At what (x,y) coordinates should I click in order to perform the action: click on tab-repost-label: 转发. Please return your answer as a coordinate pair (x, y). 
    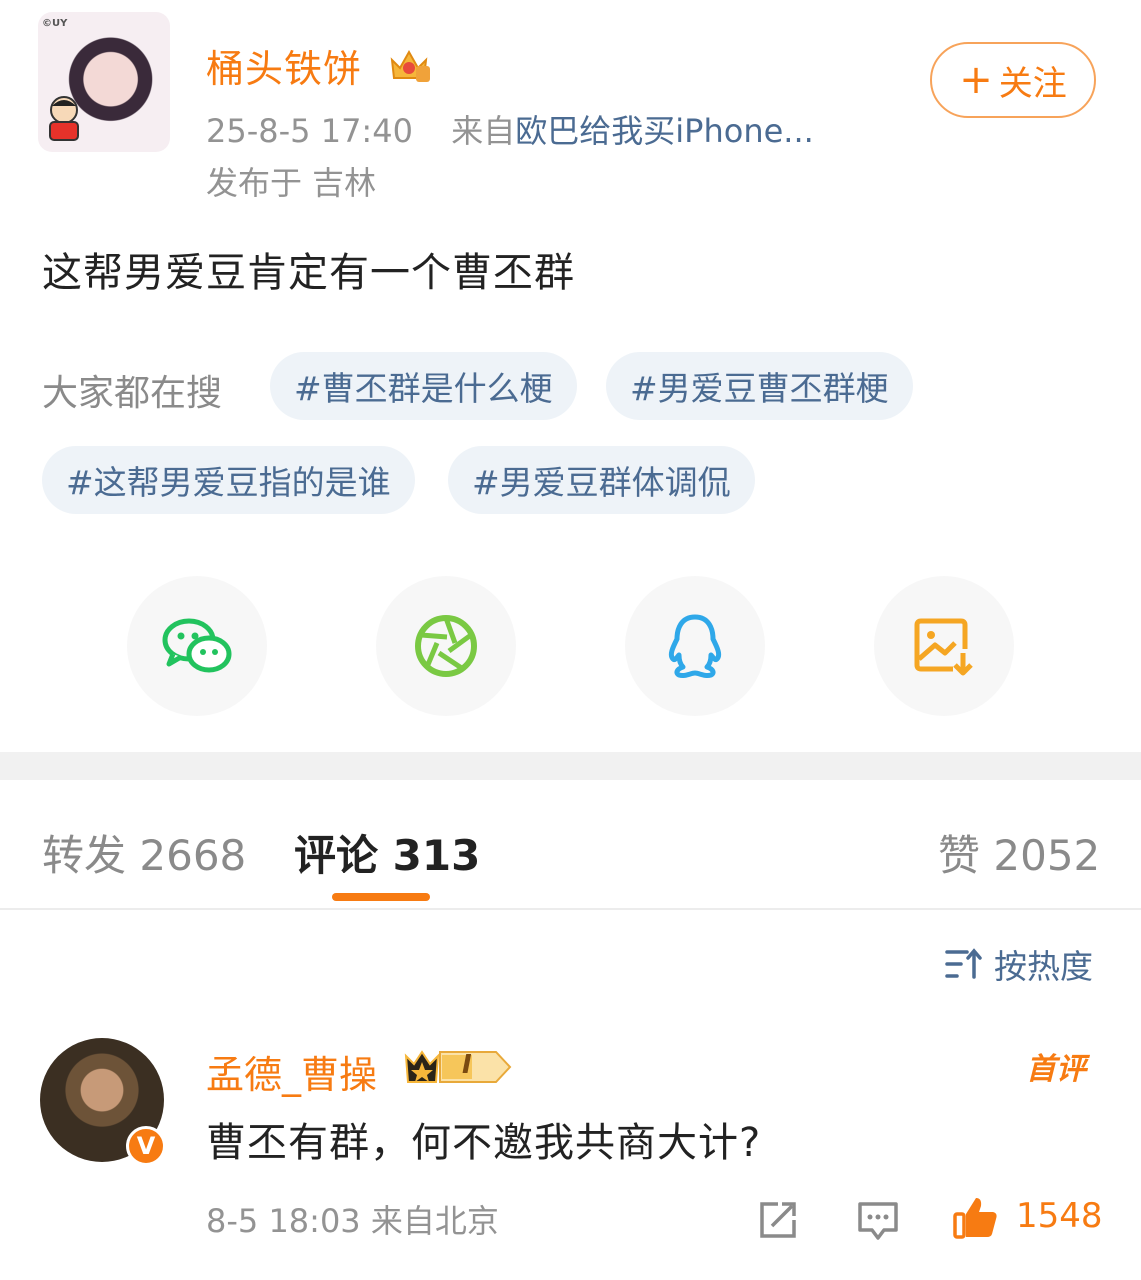
    Looking at the image, I should click on (84, 855).